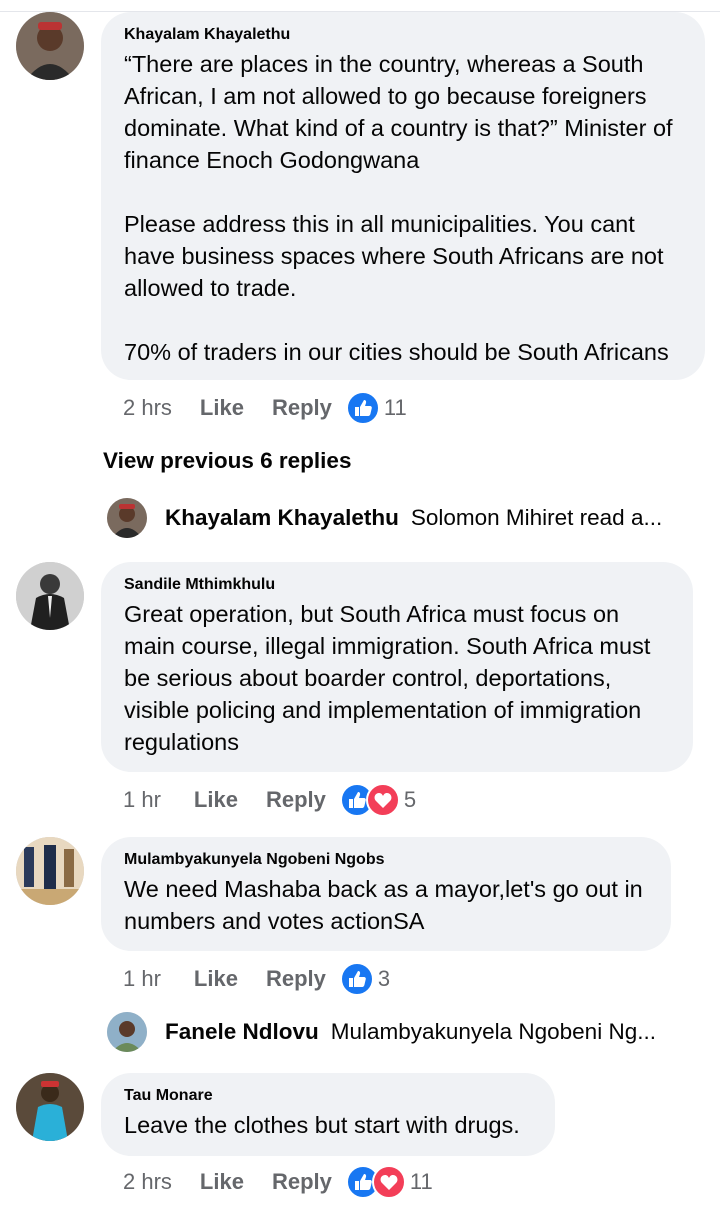 The image size is (720, 1206). What do you see at coordinates (410, 800) in the screenshot?
I see `reaction-count: 5` at bounding box center [410, 800].